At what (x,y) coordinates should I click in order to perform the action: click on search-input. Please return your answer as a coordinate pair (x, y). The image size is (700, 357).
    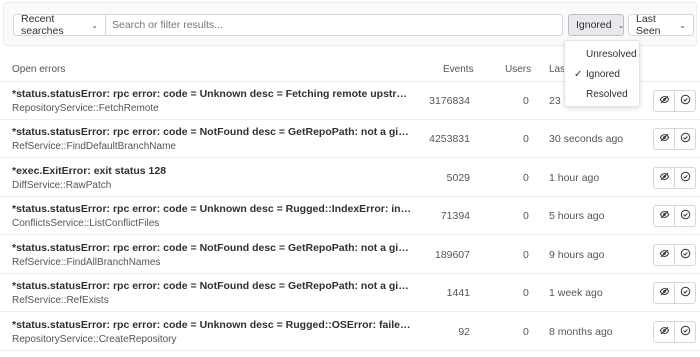
    Looking at the image, I should click on (334, 25).